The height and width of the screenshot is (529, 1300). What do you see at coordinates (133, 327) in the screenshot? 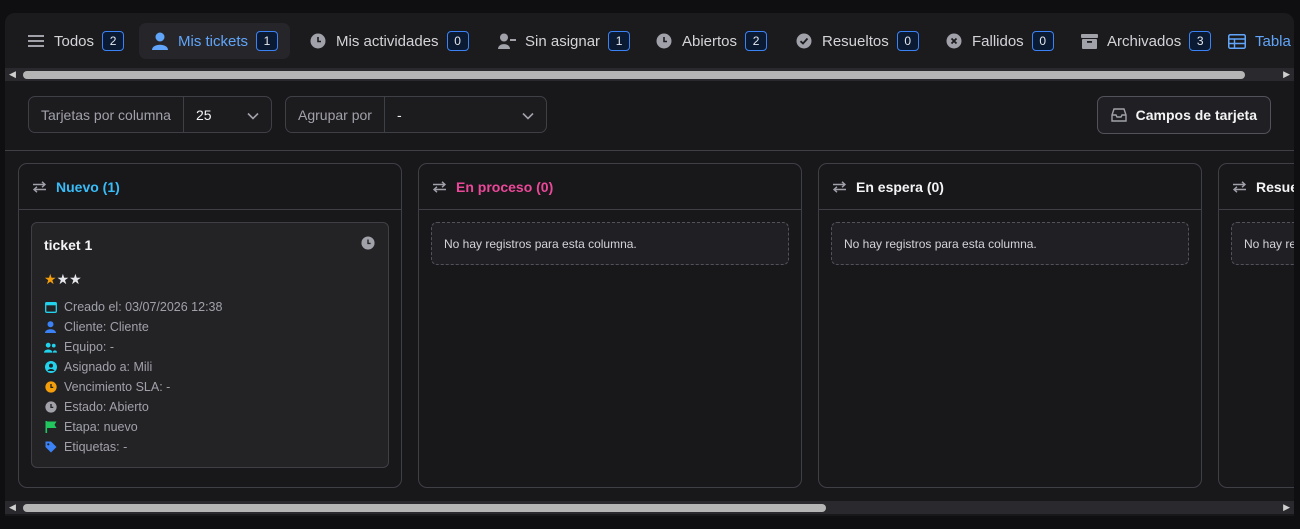
I see `field-client: Cliente` at bounding box center [133, 327].